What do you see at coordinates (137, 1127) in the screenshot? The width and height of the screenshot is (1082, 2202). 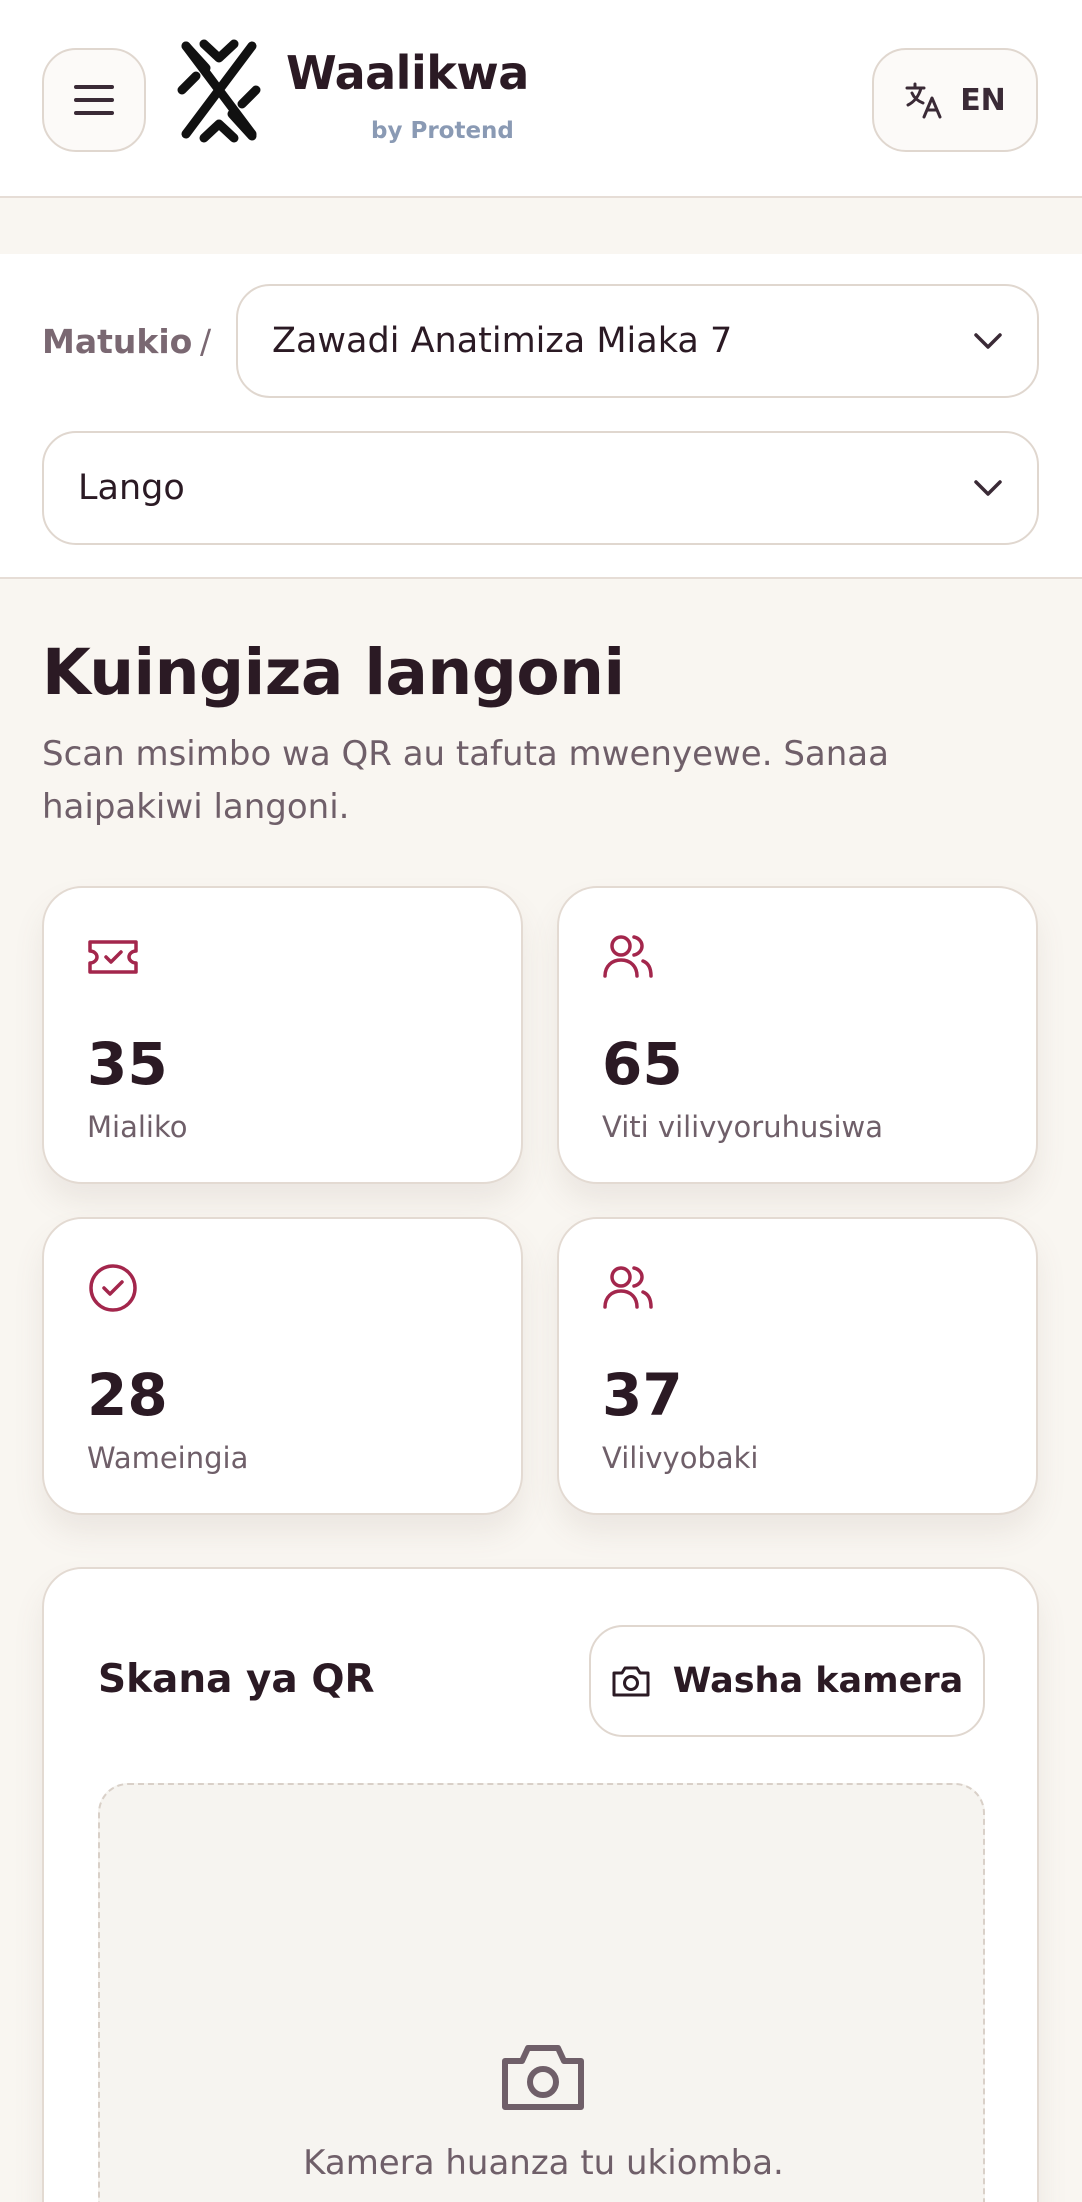 I see `stat-label: Mialiko` at bounding box center [137, 1127].